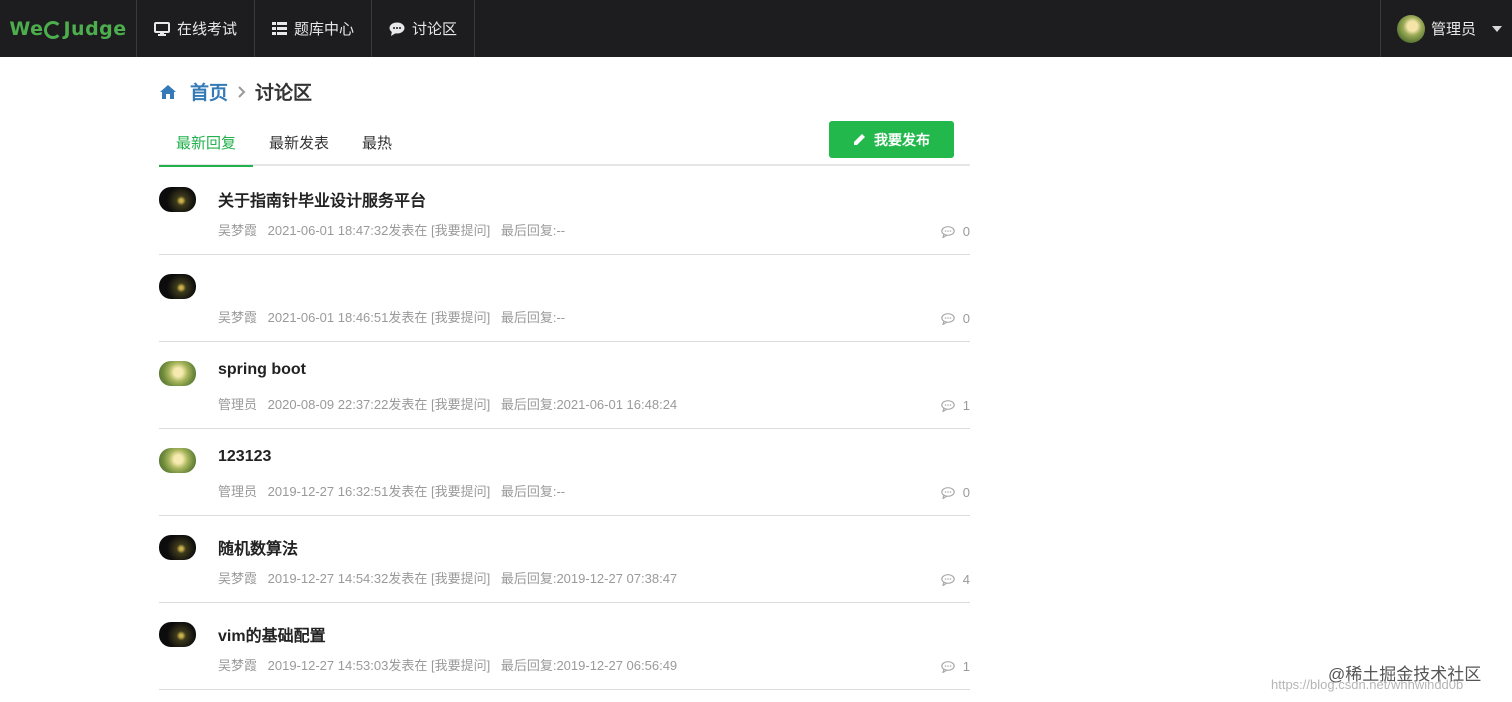 The image size is (1512, 702). Describe the element at coordinates (589, 665) in the screenshot. I see `thread-last-reply: 最后回复:2019-12-27 06:56:49` at that location.